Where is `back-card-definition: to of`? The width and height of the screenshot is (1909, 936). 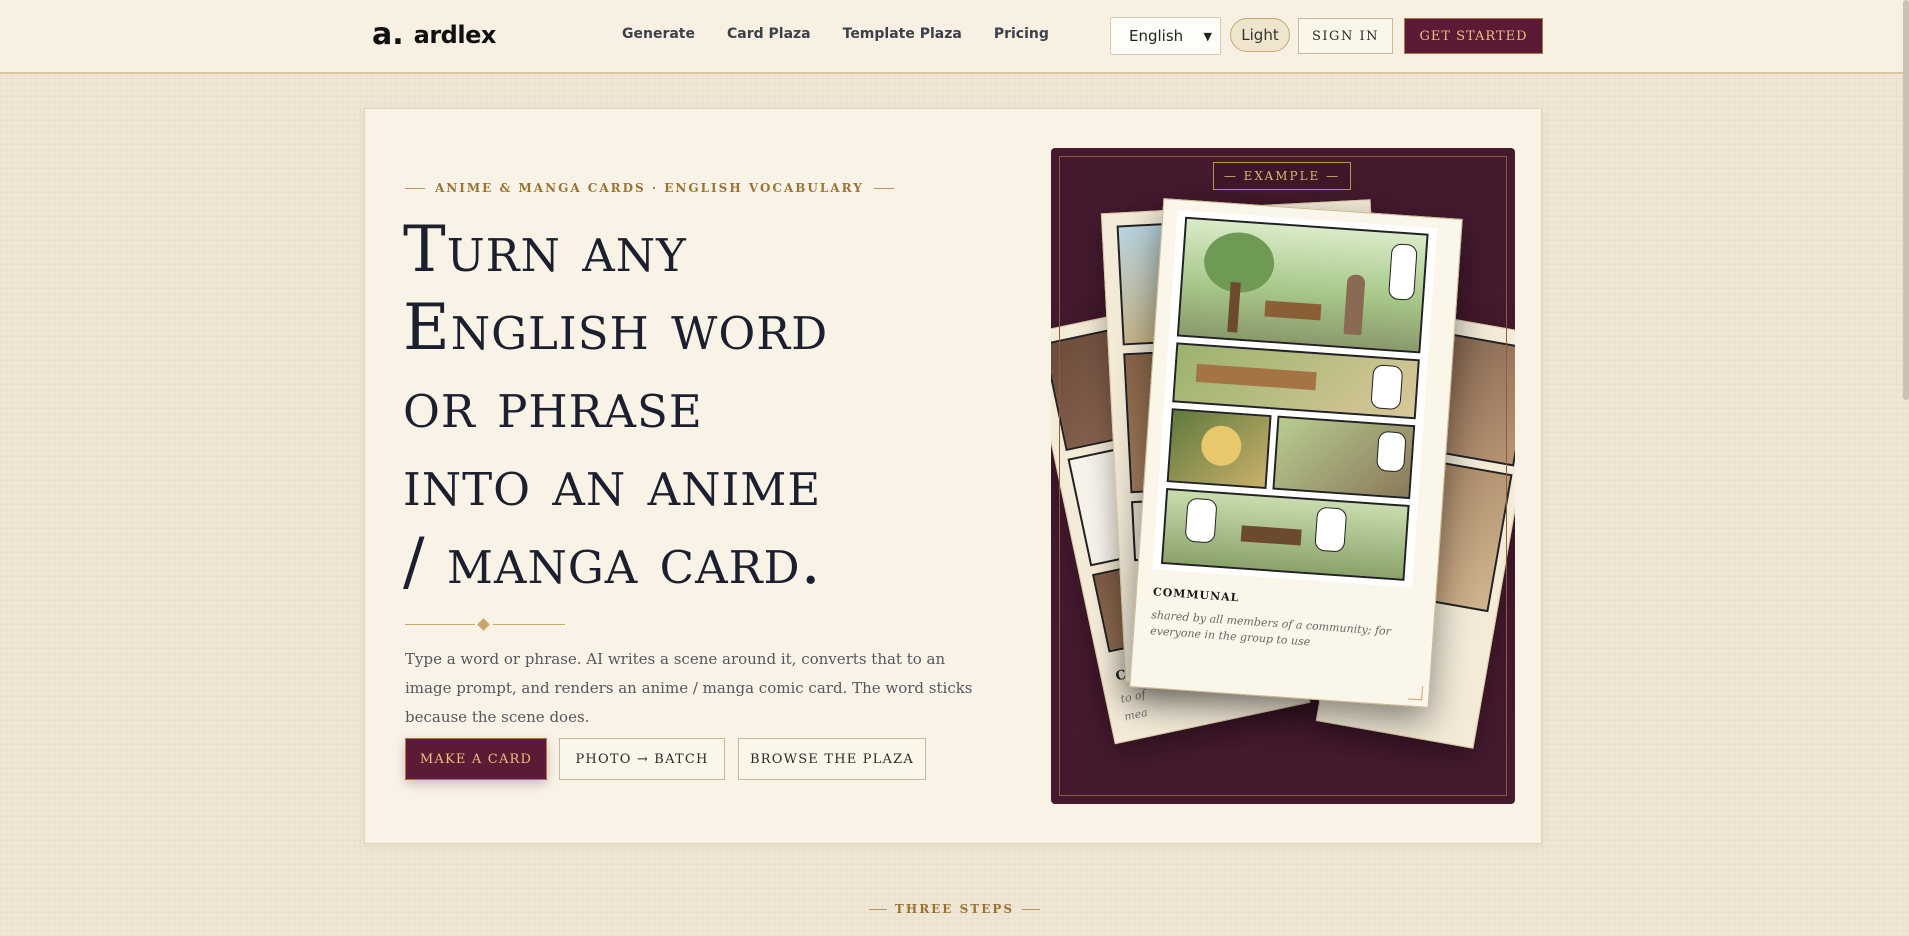
back-card-definition: to of is located at coordinates (1133, 696).